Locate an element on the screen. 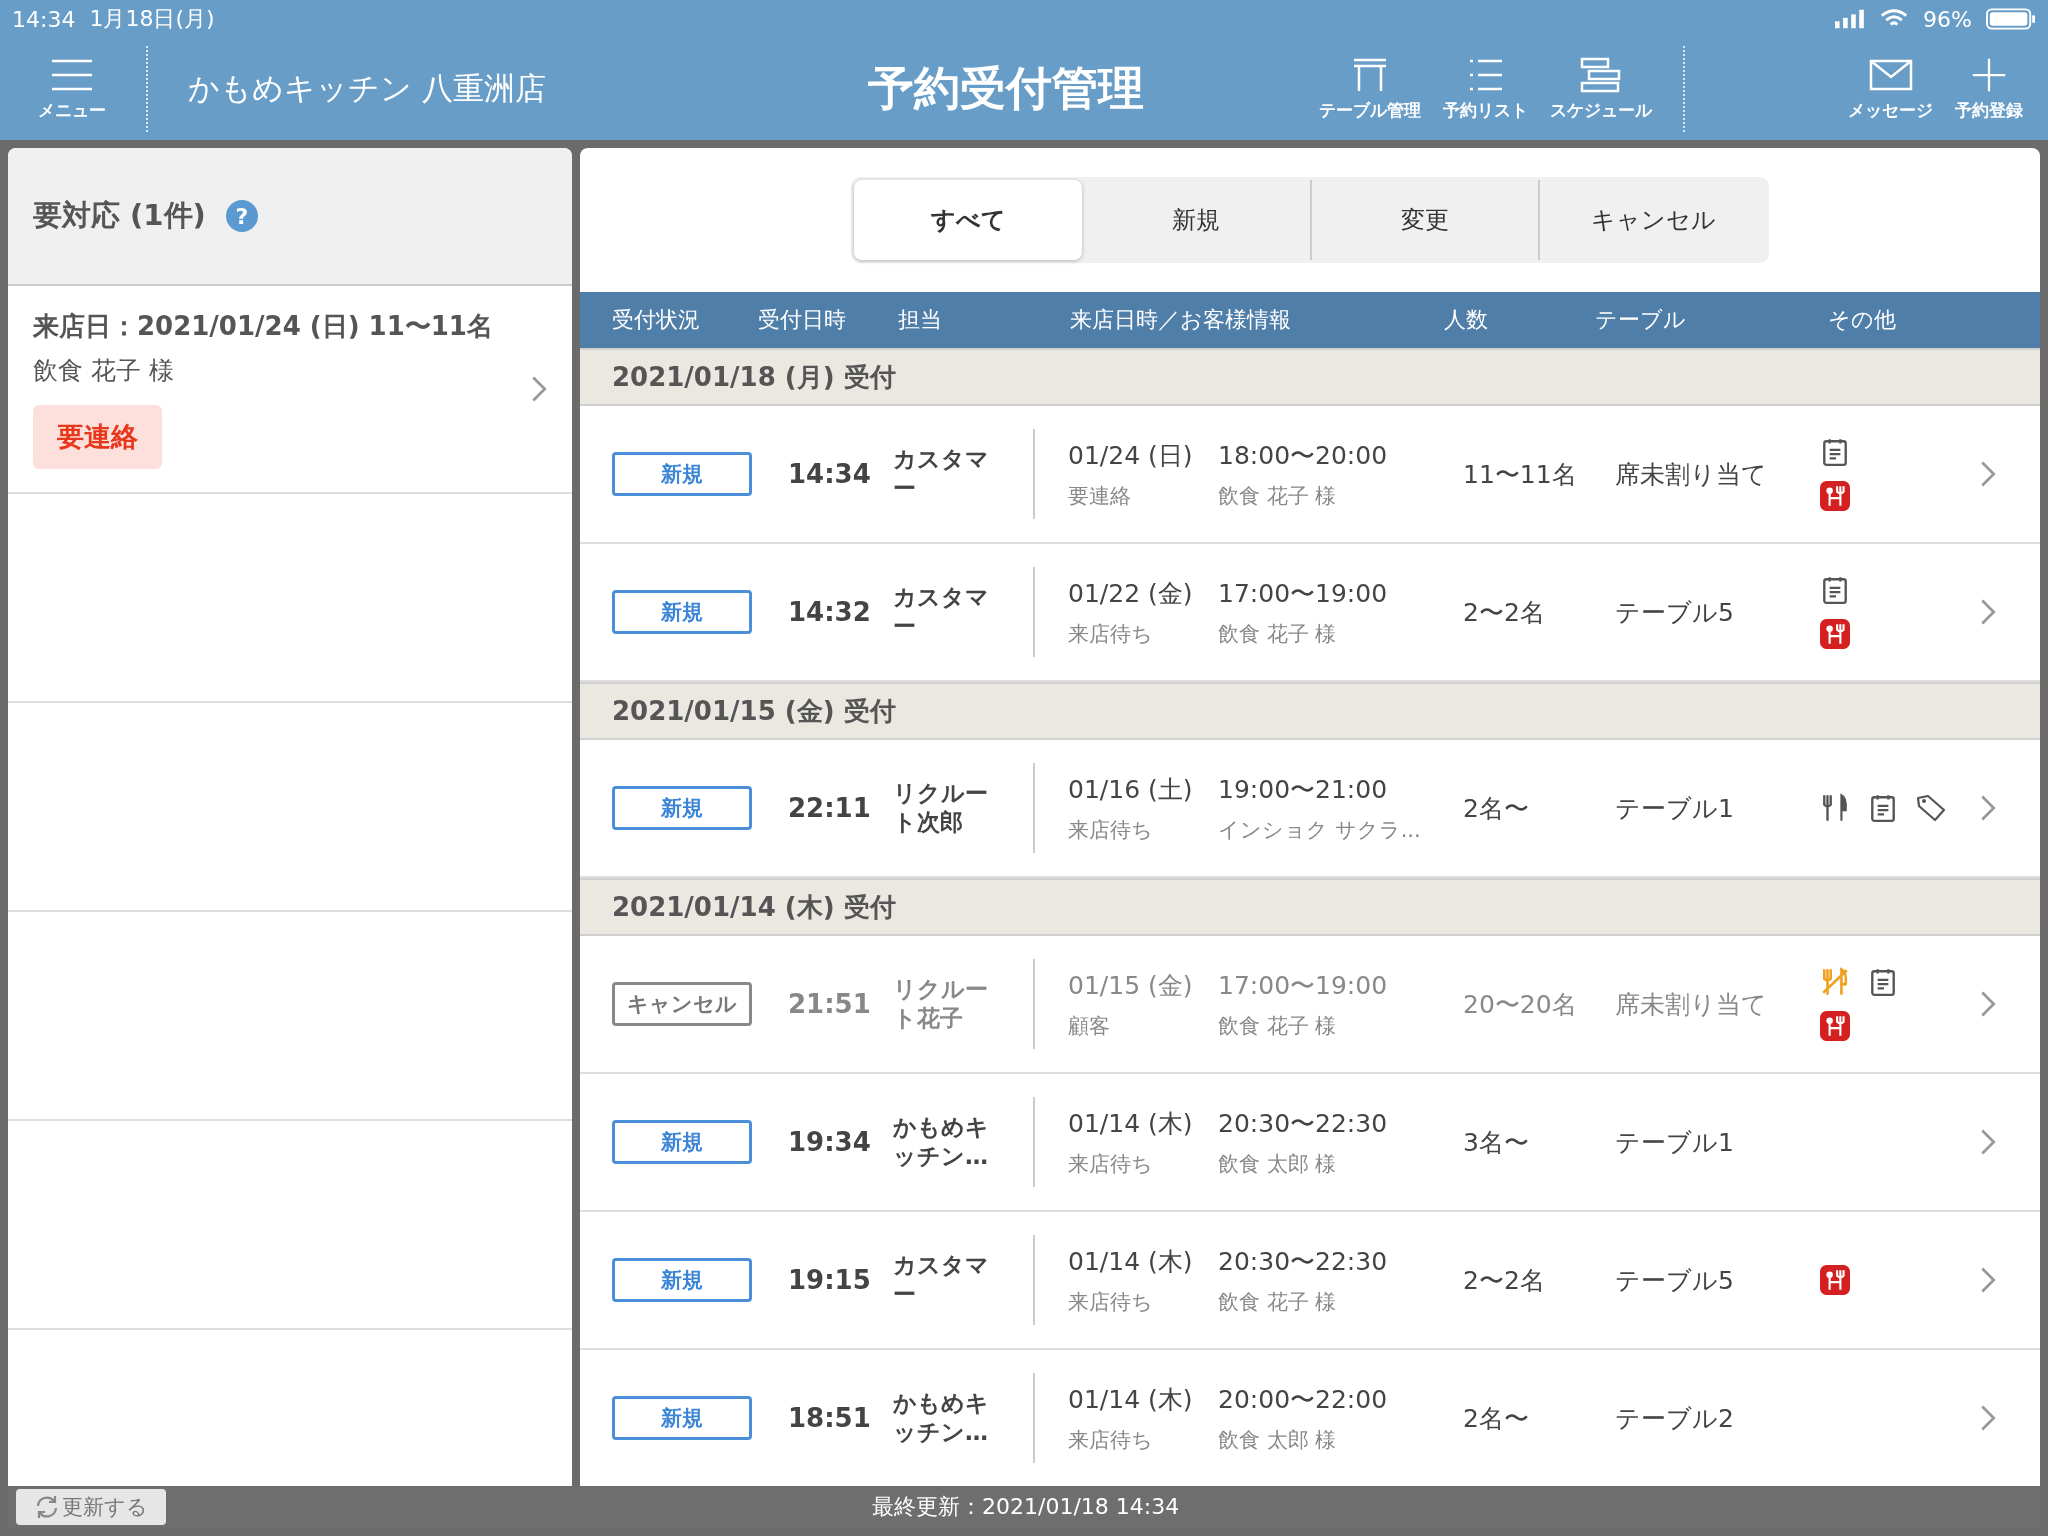 The height and width of the screenshot is (1536, 2048). party-size: 3名〜 is located at coordinates (1496, 1142).